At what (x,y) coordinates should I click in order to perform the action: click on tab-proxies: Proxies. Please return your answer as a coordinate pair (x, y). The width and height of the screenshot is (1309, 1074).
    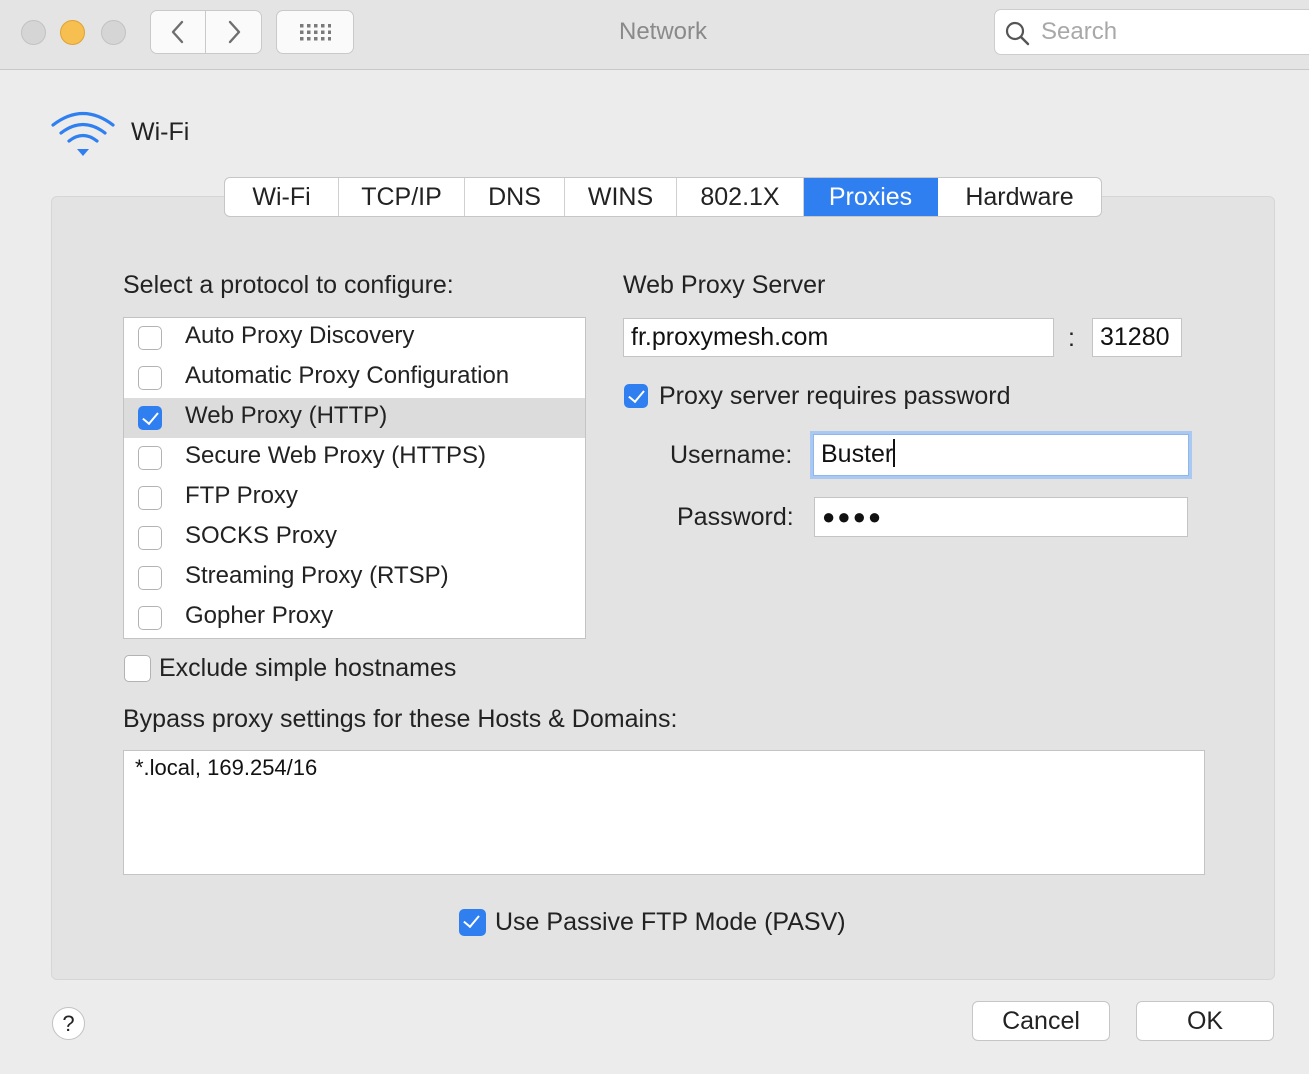
    Looking at the image, I should click on (871, 197).